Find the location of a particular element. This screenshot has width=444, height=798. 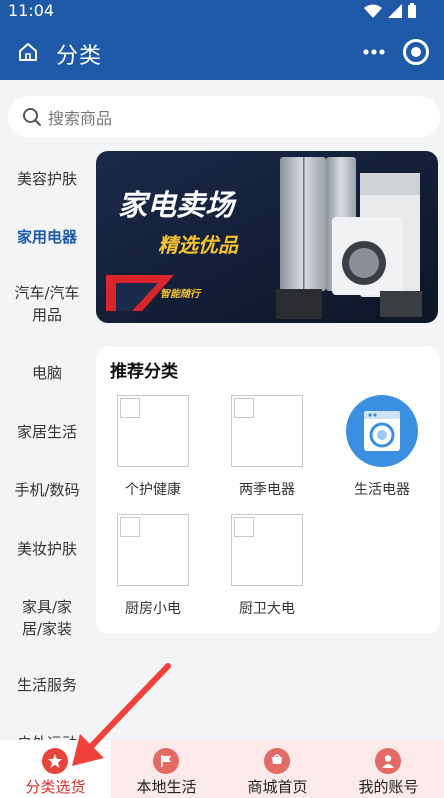

status-time: 11:04 is located at coordinates (31, 10).